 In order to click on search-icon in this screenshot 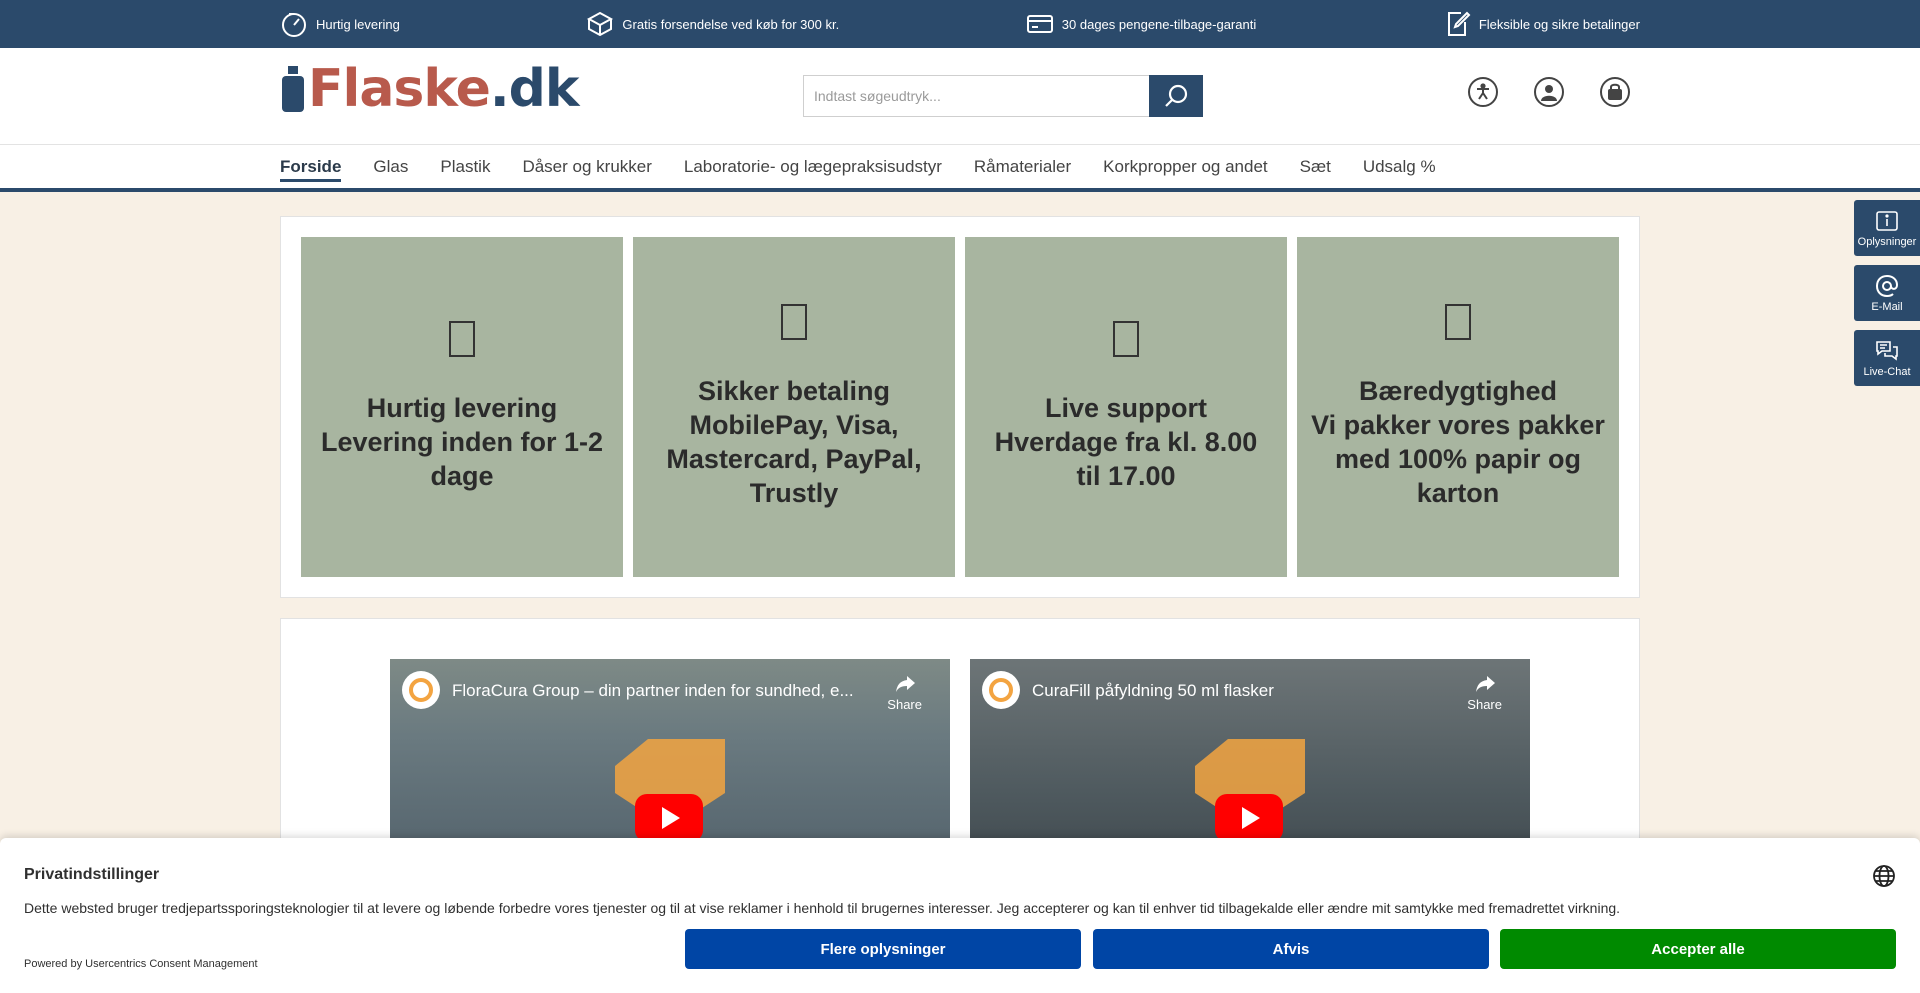, I will do `click(1176, 95)`.